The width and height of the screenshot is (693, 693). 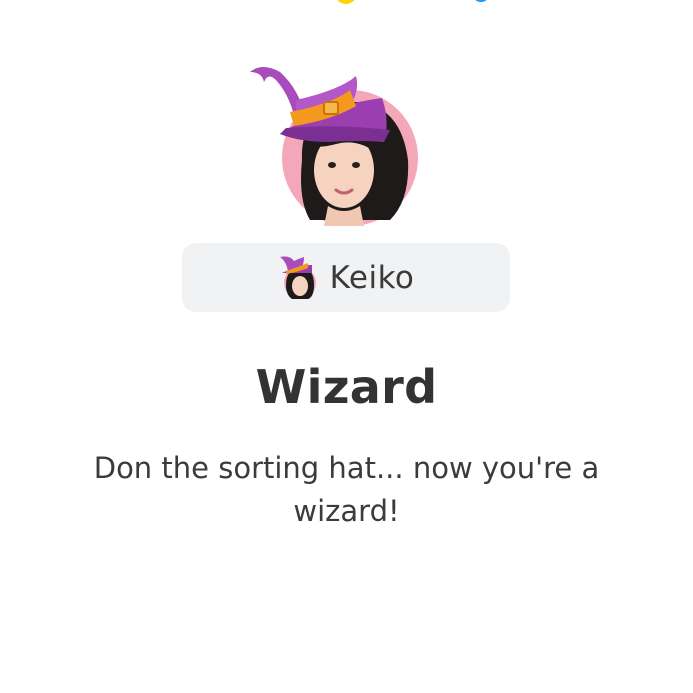 What do you see at coordinates (372, 277) in the screenshot?
I see `user-name-label: Keiko` at bounding box center [372, 277].